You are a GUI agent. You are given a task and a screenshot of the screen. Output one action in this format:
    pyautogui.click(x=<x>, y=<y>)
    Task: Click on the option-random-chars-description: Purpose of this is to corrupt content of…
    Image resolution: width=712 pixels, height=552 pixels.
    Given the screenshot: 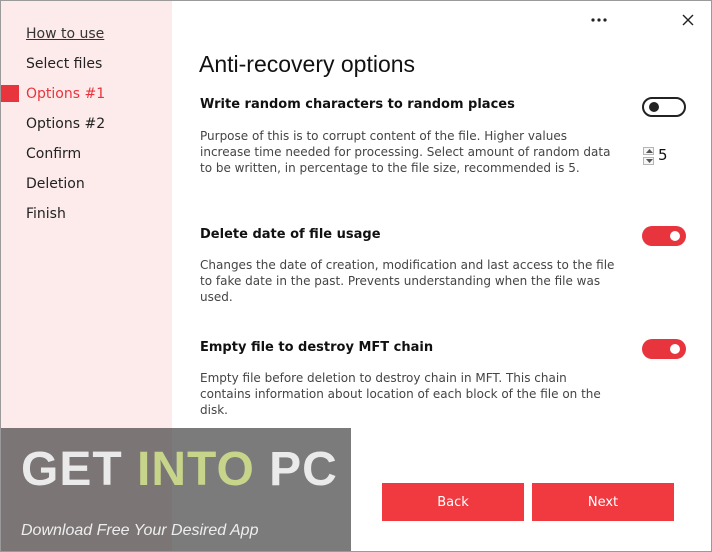 What is the action you would take?
    pyautogui.click(x=405, y=152)
    